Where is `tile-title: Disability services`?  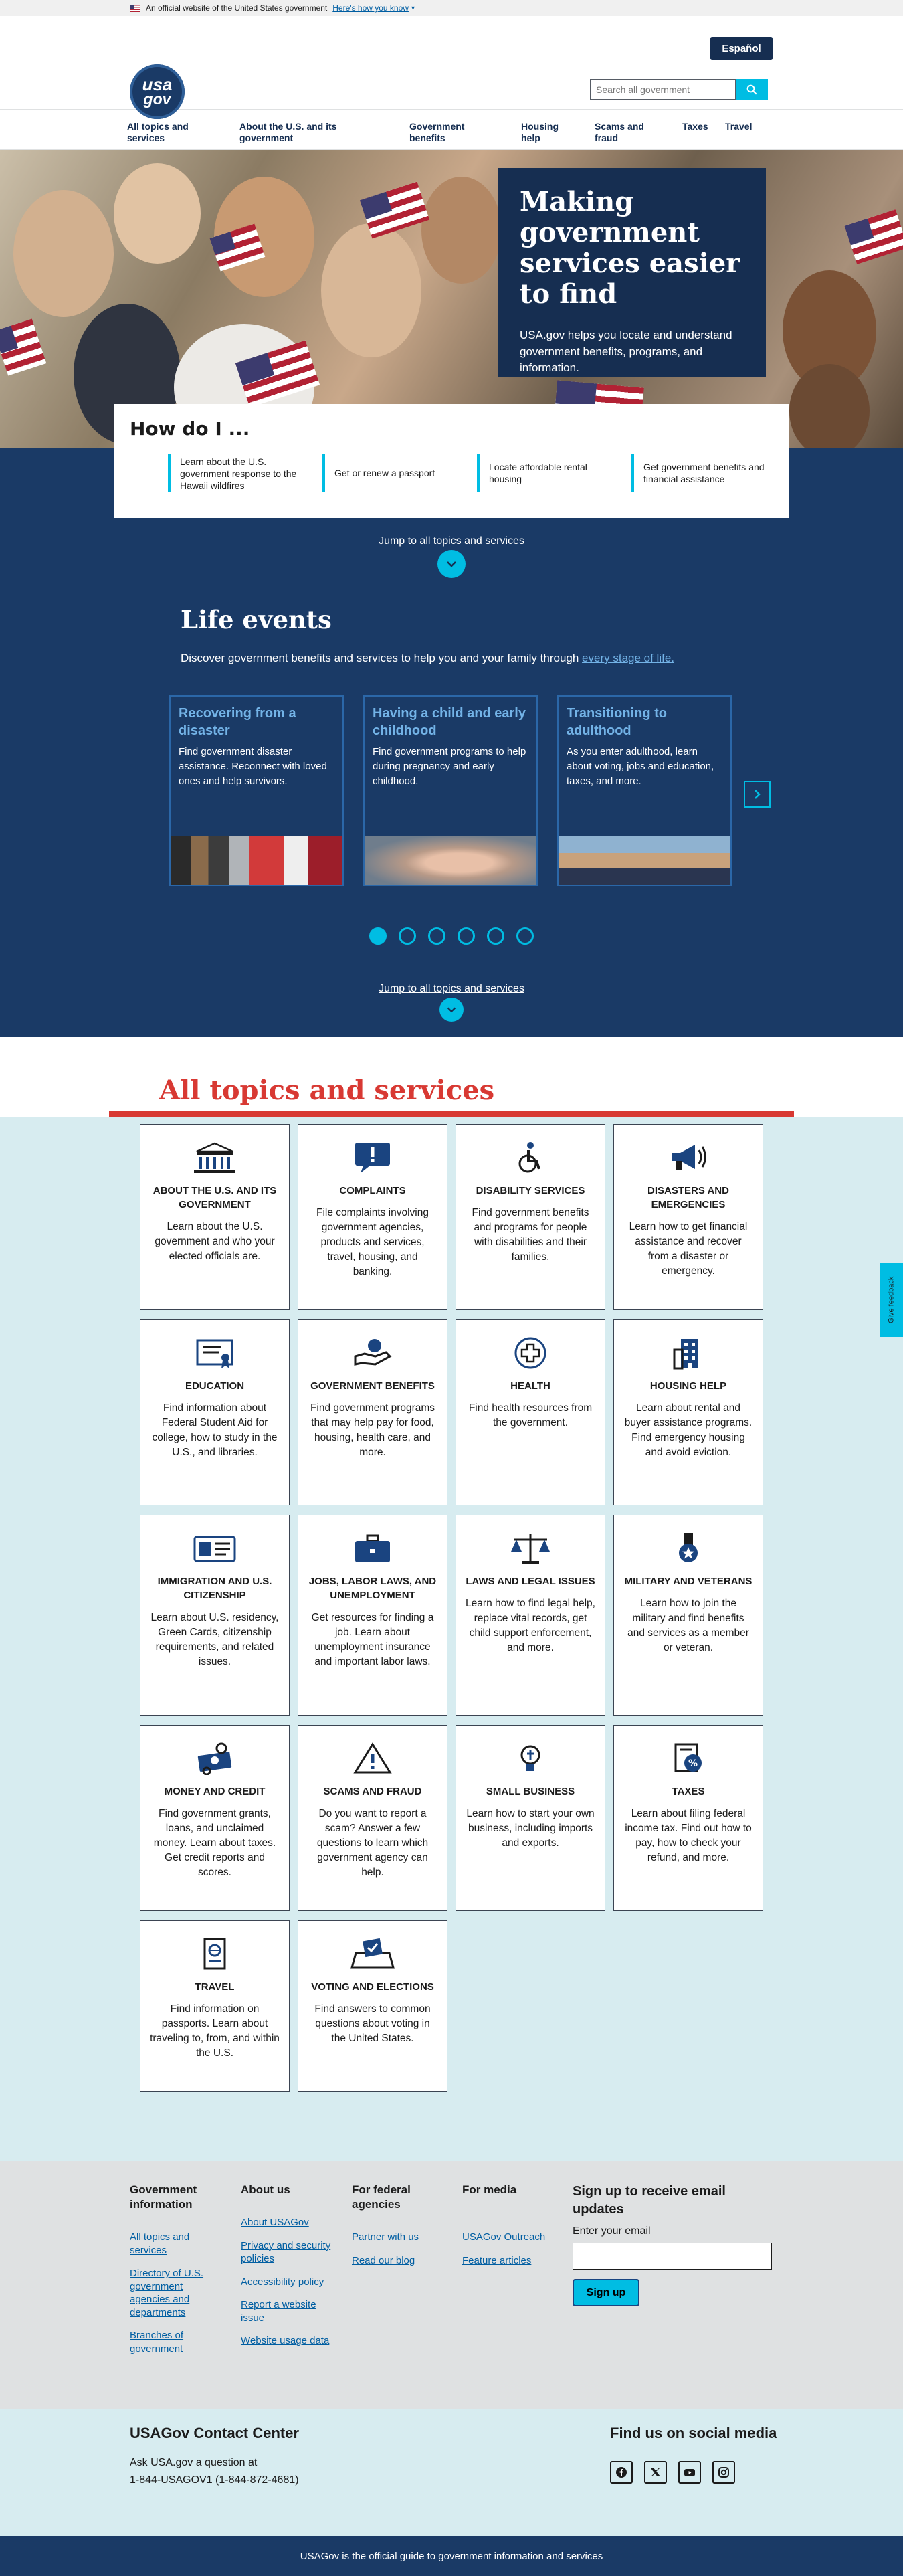 tile-title: Disability services is located at coordinates (530, 1190).